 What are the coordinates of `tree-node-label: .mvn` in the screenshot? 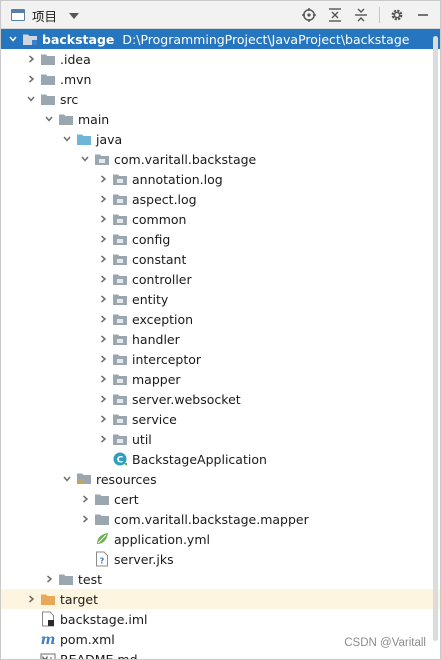 It's located at (76, 79).